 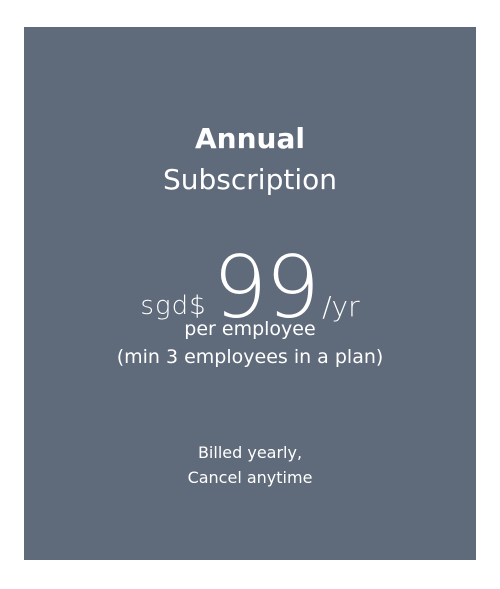 I want to click on plan-title: Annual, so click(x=250, y=138).